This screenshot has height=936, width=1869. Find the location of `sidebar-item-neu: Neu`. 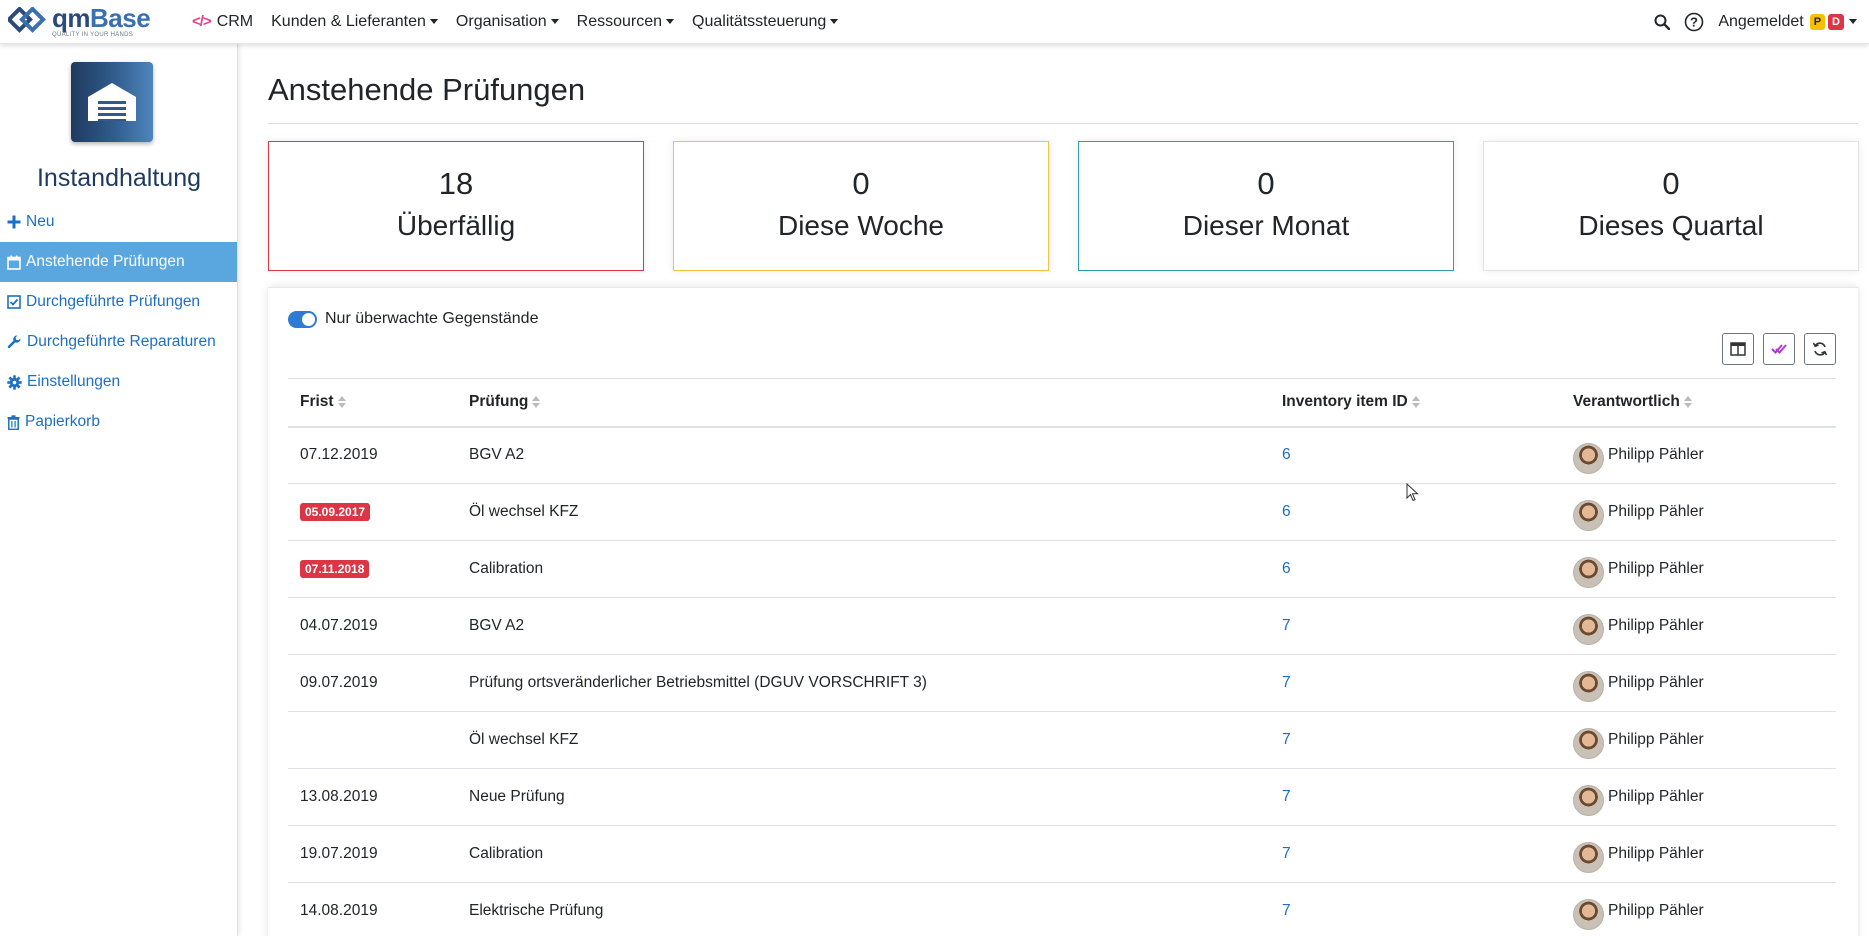

sidebar-item-neu: Neu is located at coordinates (118, 222).